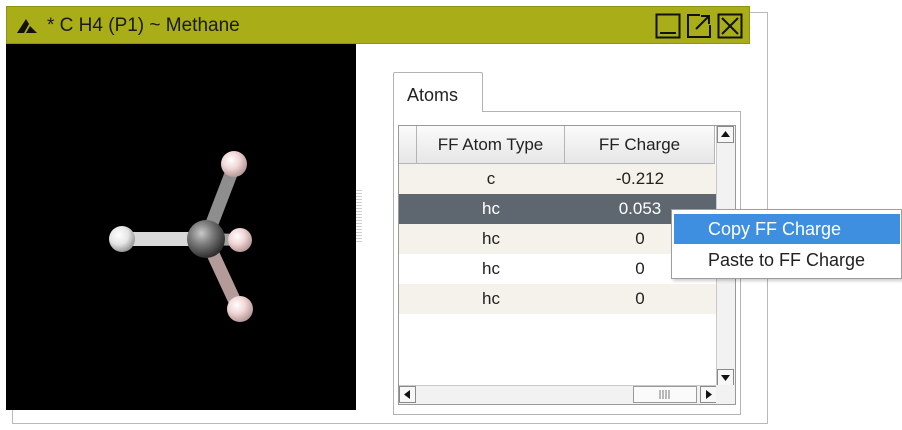  I want to click on scroll-left-button, so click(407, 394).